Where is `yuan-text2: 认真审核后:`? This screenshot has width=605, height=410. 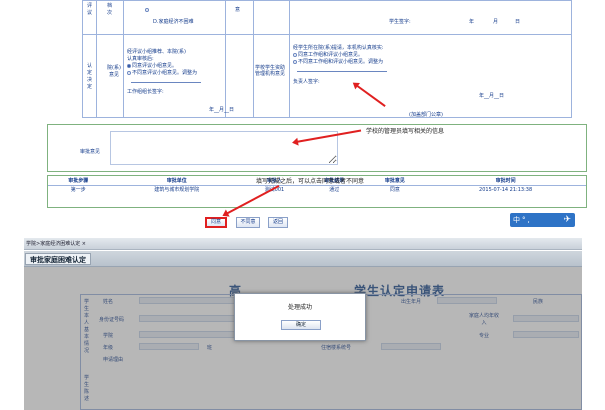
yuan-text2: 认真审核后: is located at coordinates (140, 59).